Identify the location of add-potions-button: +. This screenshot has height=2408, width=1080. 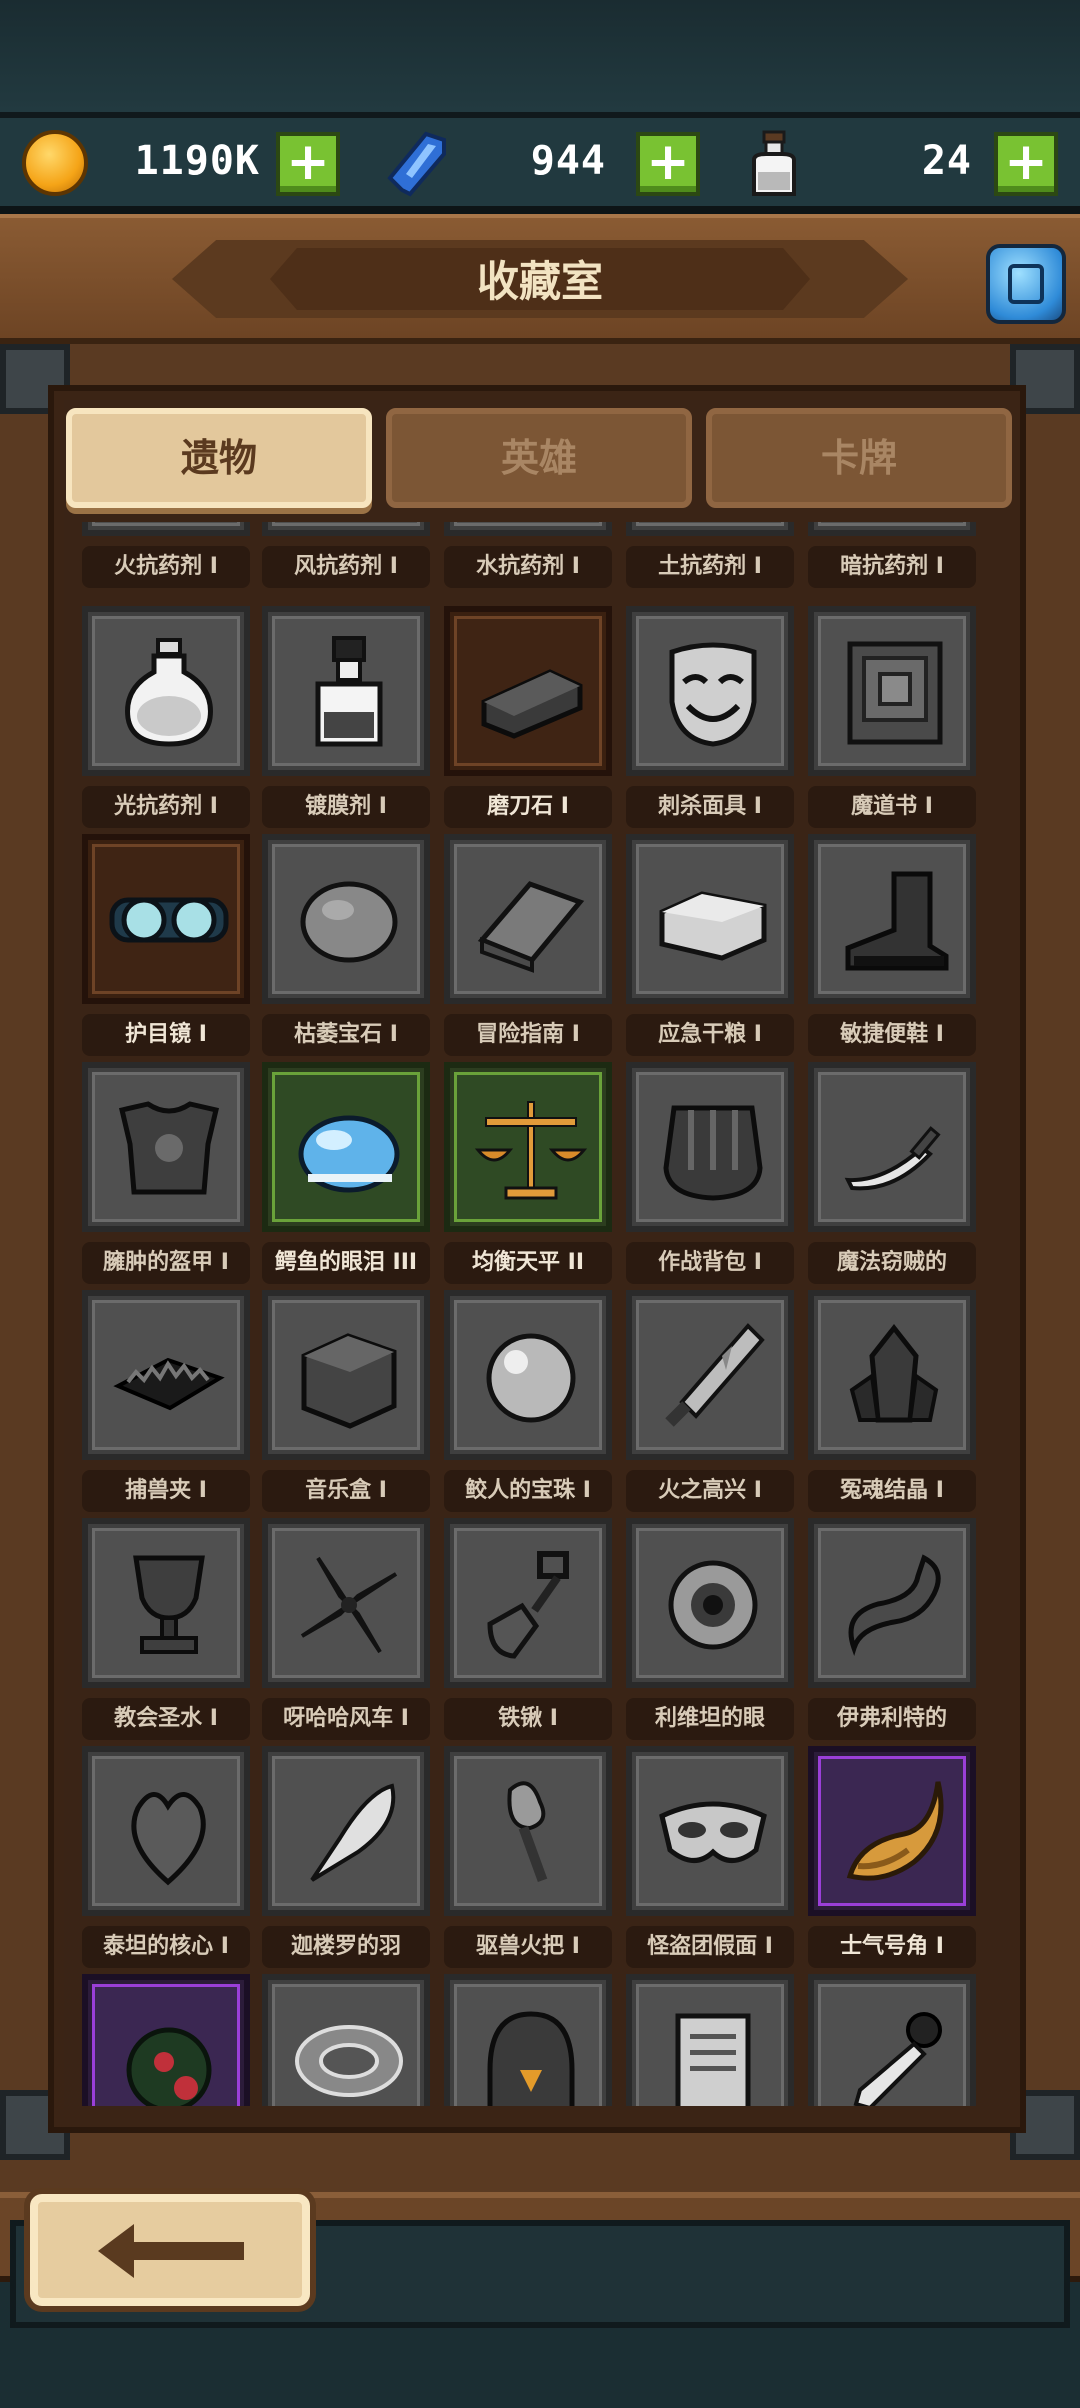
(1026, 164).